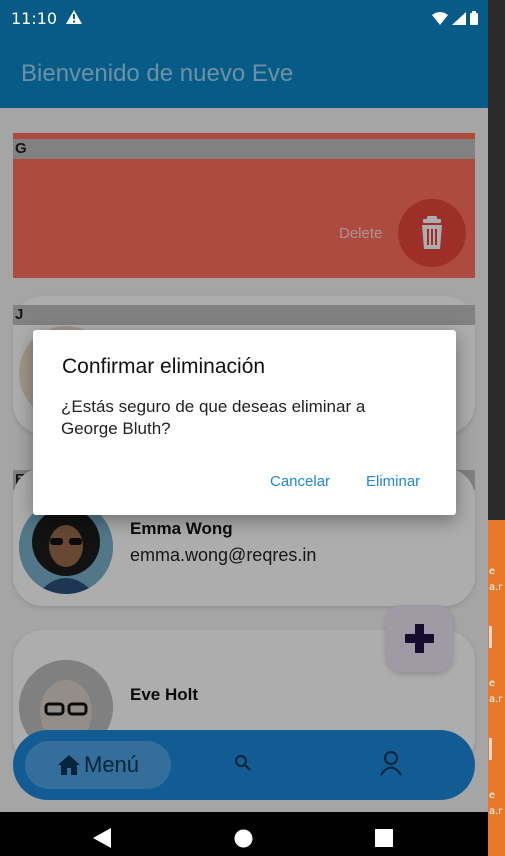 The image size is (505, 856). I want to click on warning-icon, so click(74, 17).